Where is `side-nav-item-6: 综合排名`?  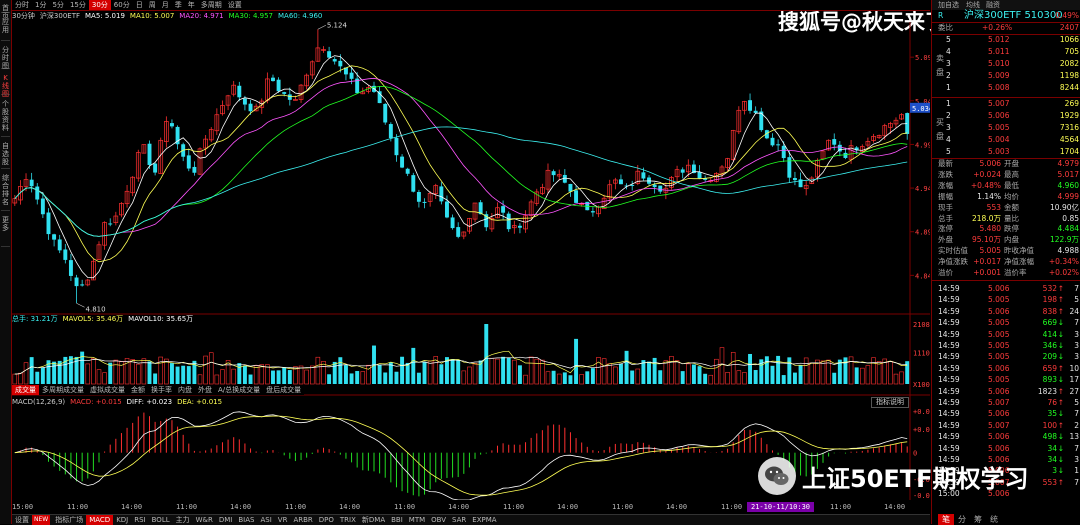 side-nav-item-6: 综合排名 is located at coordinates (5, 192).